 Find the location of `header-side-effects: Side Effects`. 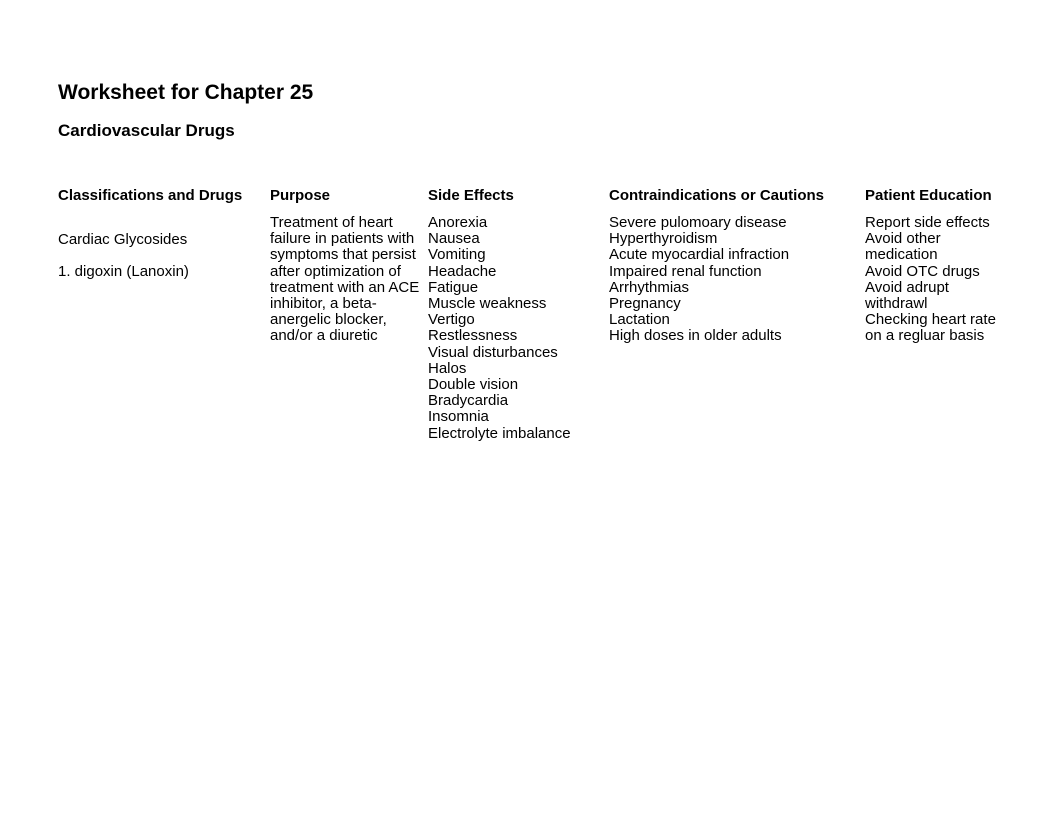

header-side-effects: Side Effects is located at coordinates (471, 195).